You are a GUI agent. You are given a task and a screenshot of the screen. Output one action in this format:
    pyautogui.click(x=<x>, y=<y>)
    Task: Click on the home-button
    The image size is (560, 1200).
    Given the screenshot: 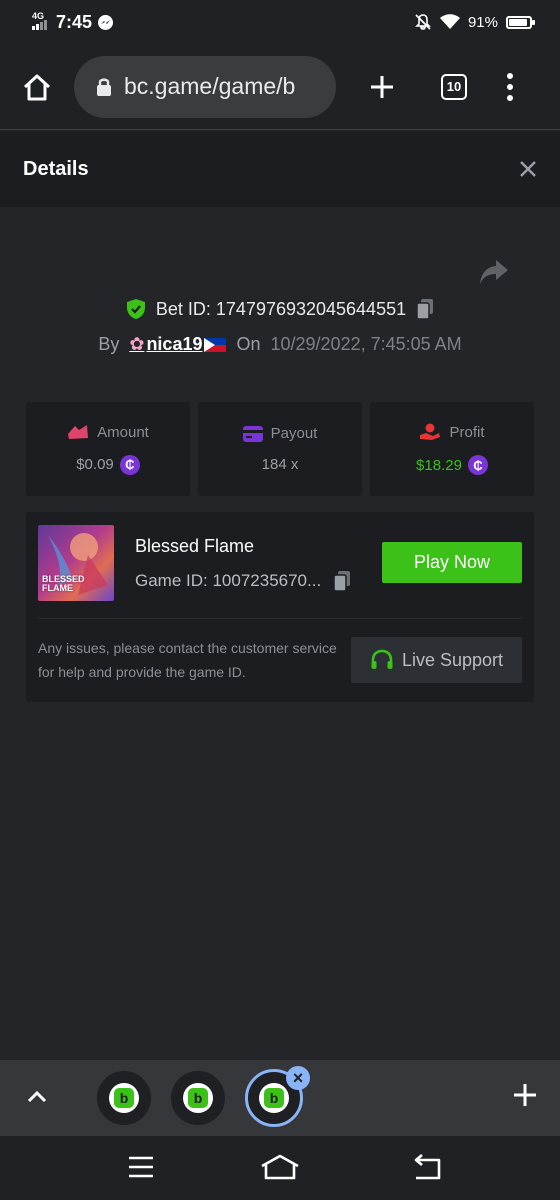 What is the action you would take?
    pyautogui.click(x=37, y=87)
    